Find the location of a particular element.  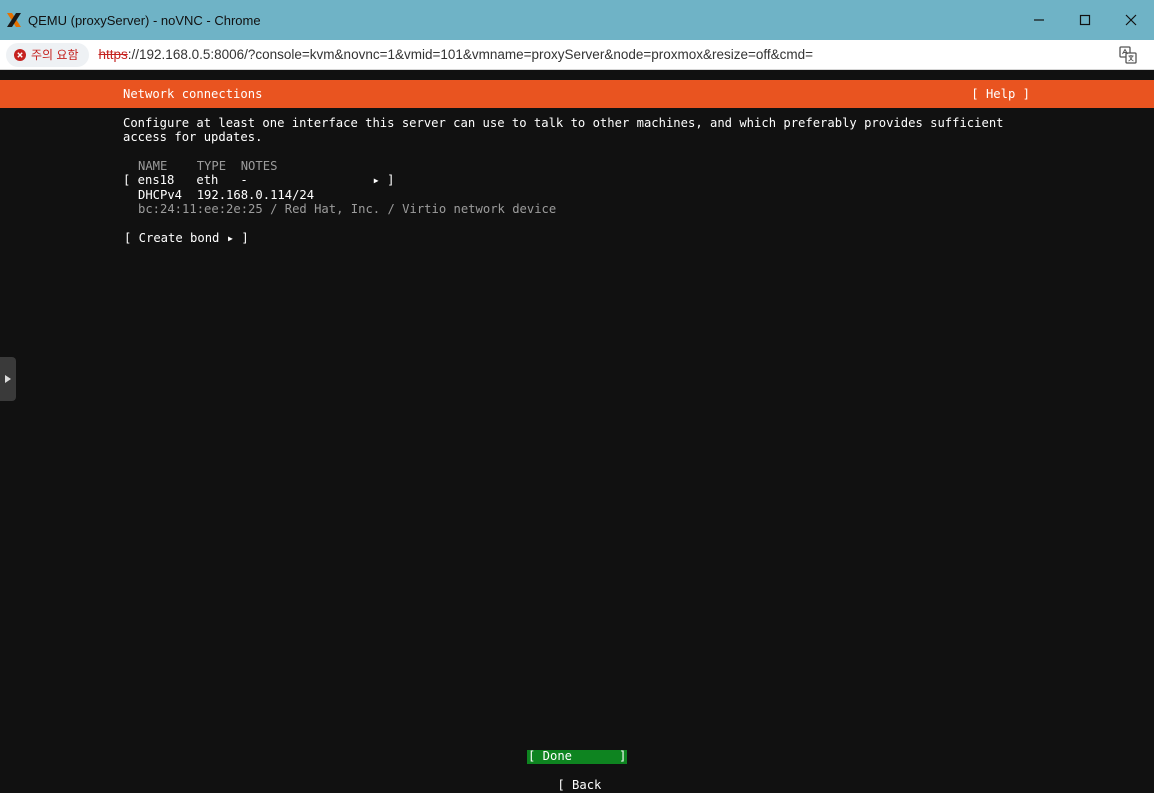

close-icon is located at coordinates (1131, 20).